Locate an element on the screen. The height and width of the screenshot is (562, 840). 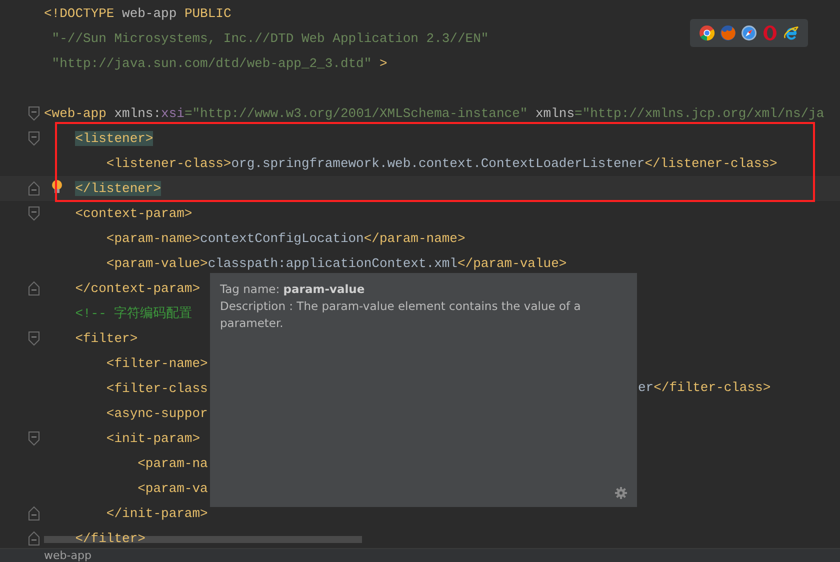
code-line: <!-- 字符编码配置 is located at coordinates (133, 313).